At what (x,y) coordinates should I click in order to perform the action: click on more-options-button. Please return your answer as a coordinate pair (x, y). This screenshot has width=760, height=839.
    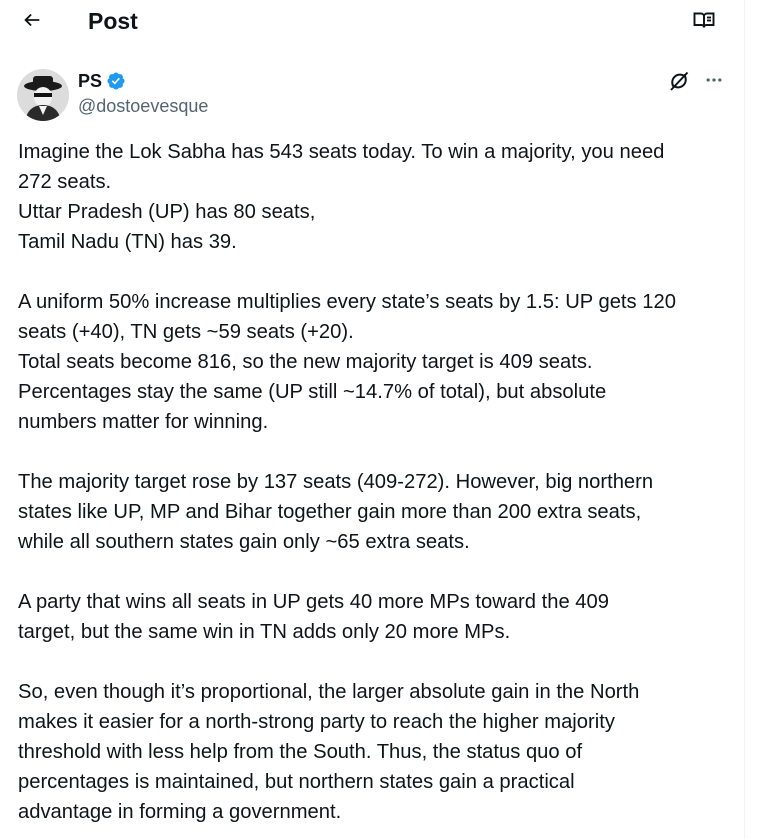
    Looking at the image, I should click on (714, 82).